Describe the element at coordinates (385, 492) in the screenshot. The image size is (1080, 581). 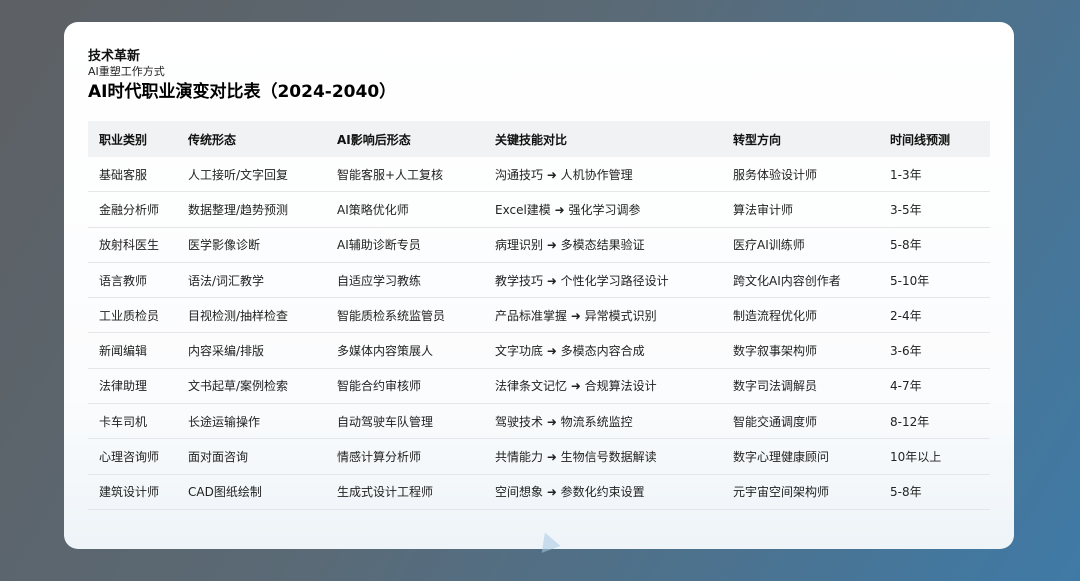
I see `ai-form-cell: 生成式设计工程师` at that location.